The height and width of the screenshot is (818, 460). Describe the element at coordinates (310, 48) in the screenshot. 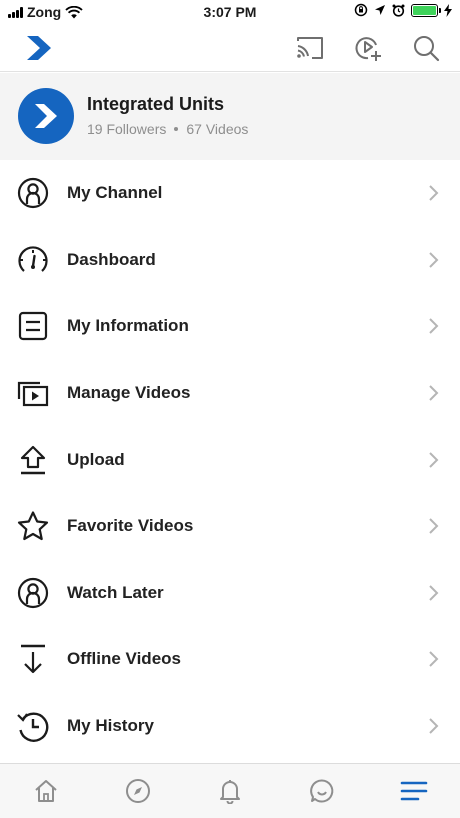

I see `cast-icon` at that location.